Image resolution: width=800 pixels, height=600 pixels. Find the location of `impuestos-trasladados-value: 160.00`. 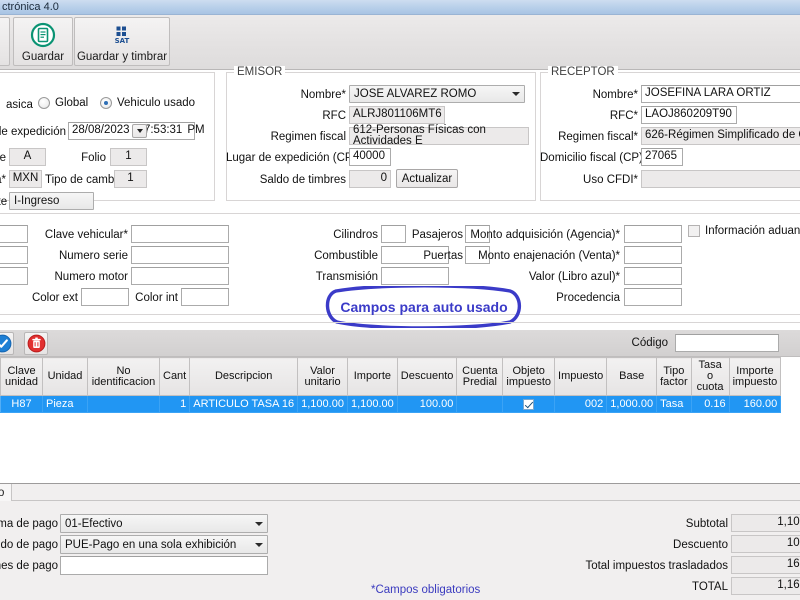

impuestos-trasladados-value: 160.00 is located at coordinates (793, 564).